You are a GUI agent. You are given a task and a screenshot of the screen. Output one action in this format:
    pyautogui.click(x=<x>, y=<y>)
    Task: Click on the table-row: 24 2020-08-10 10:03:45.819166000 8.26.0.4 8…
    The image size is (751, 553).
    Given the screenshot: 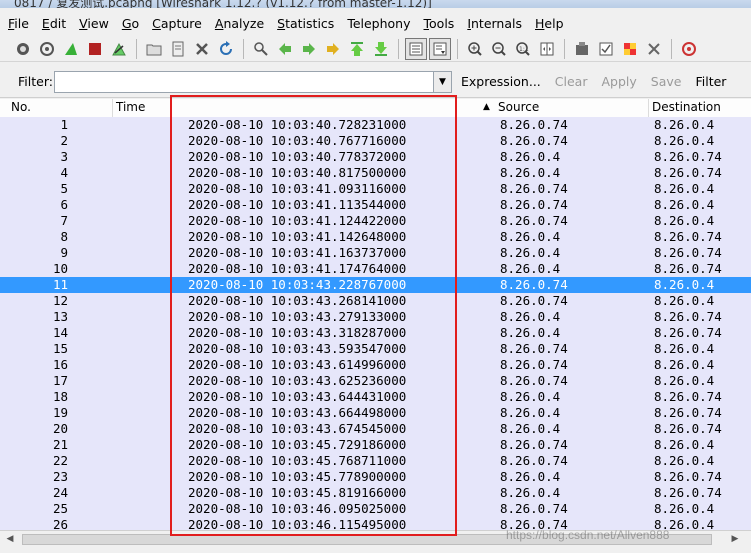 What is the action you would take?
    pyautogui.click(x=375, y=493)
    